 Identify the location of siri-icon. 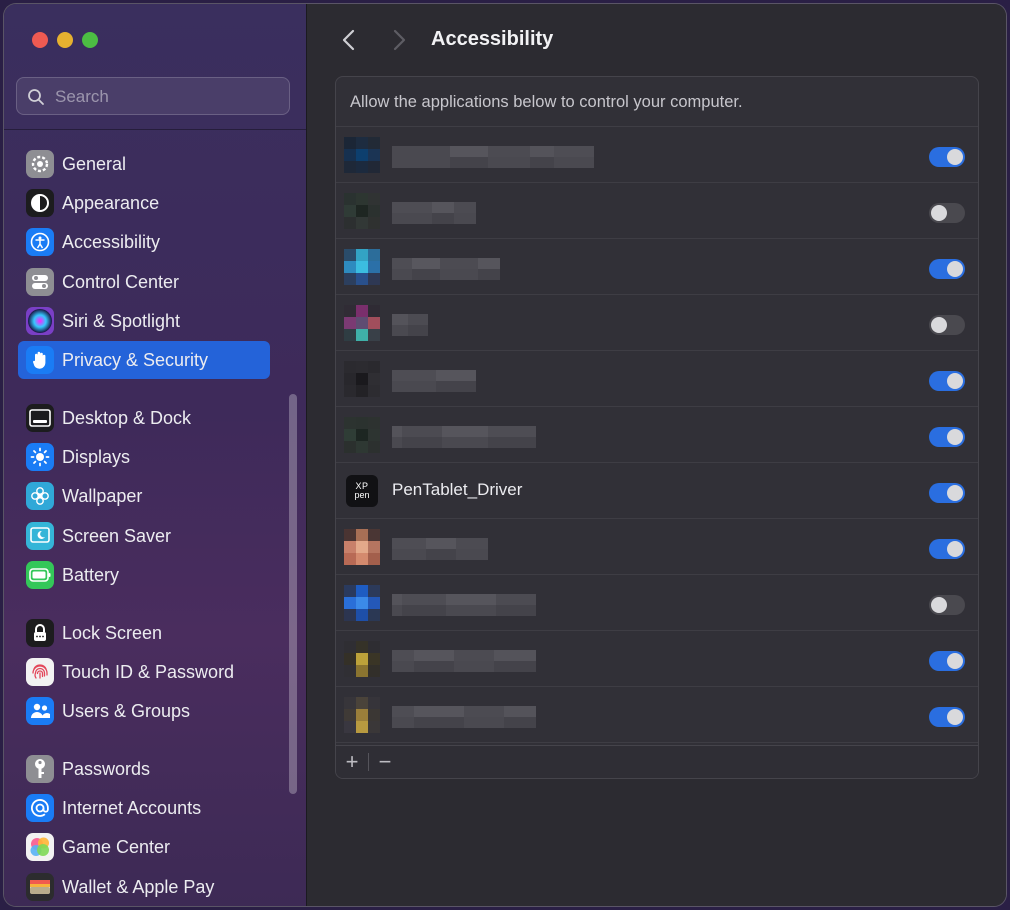
(40, 321).